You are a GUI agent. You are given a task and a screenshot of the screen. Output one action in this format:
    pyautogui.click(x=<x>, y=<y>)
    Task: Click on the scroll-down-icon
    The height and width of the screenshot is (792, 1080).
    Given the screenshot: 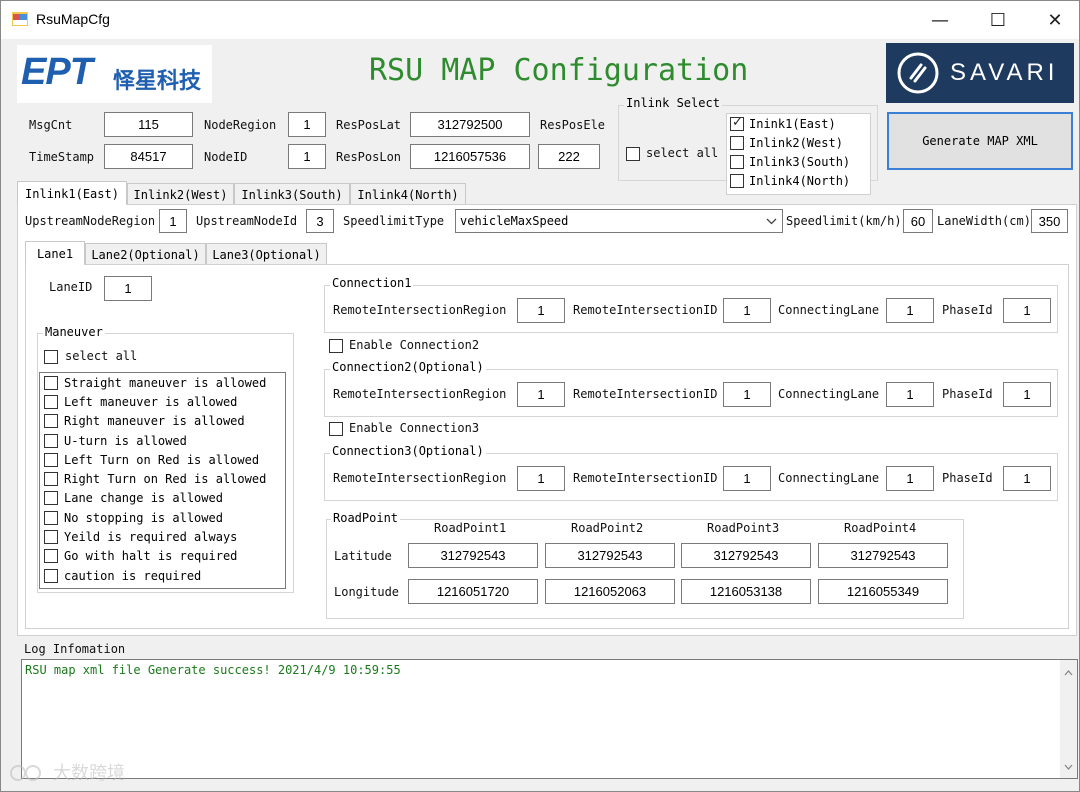 What is the action you would take?
    pyautogui.click(x=1068, y=767)
    